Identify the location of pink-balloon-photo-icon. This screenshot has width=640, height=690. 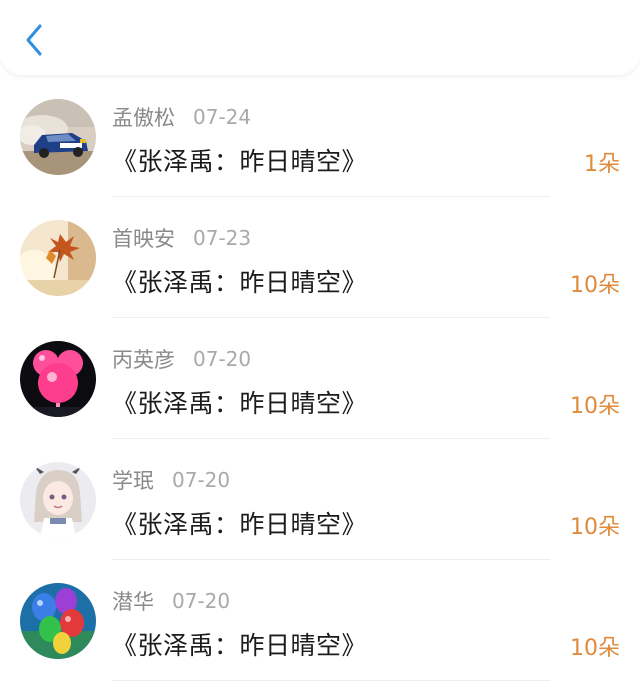
(58, 379).